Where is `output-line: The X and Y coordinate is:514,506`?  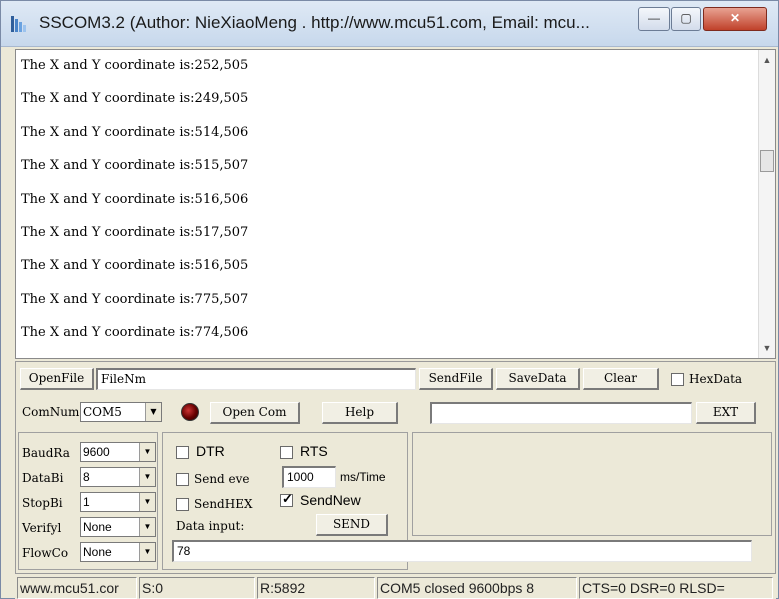
output-line: The X and Y coordinate is:514,506 is located at coordinates (135, 132).